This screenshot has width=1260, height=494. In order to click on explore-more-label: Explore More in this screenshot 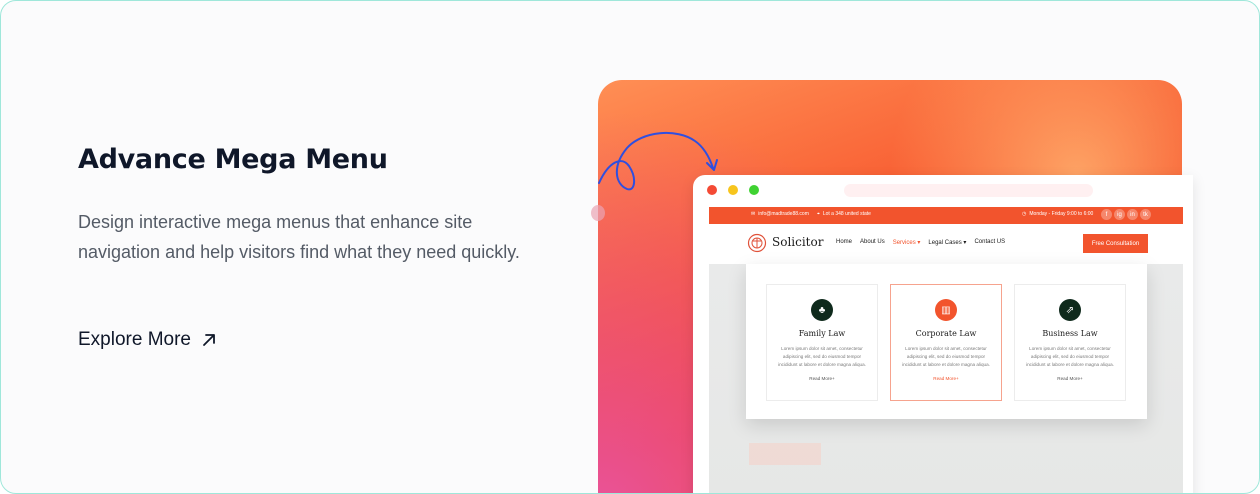, I will do `click(134, 339)`.